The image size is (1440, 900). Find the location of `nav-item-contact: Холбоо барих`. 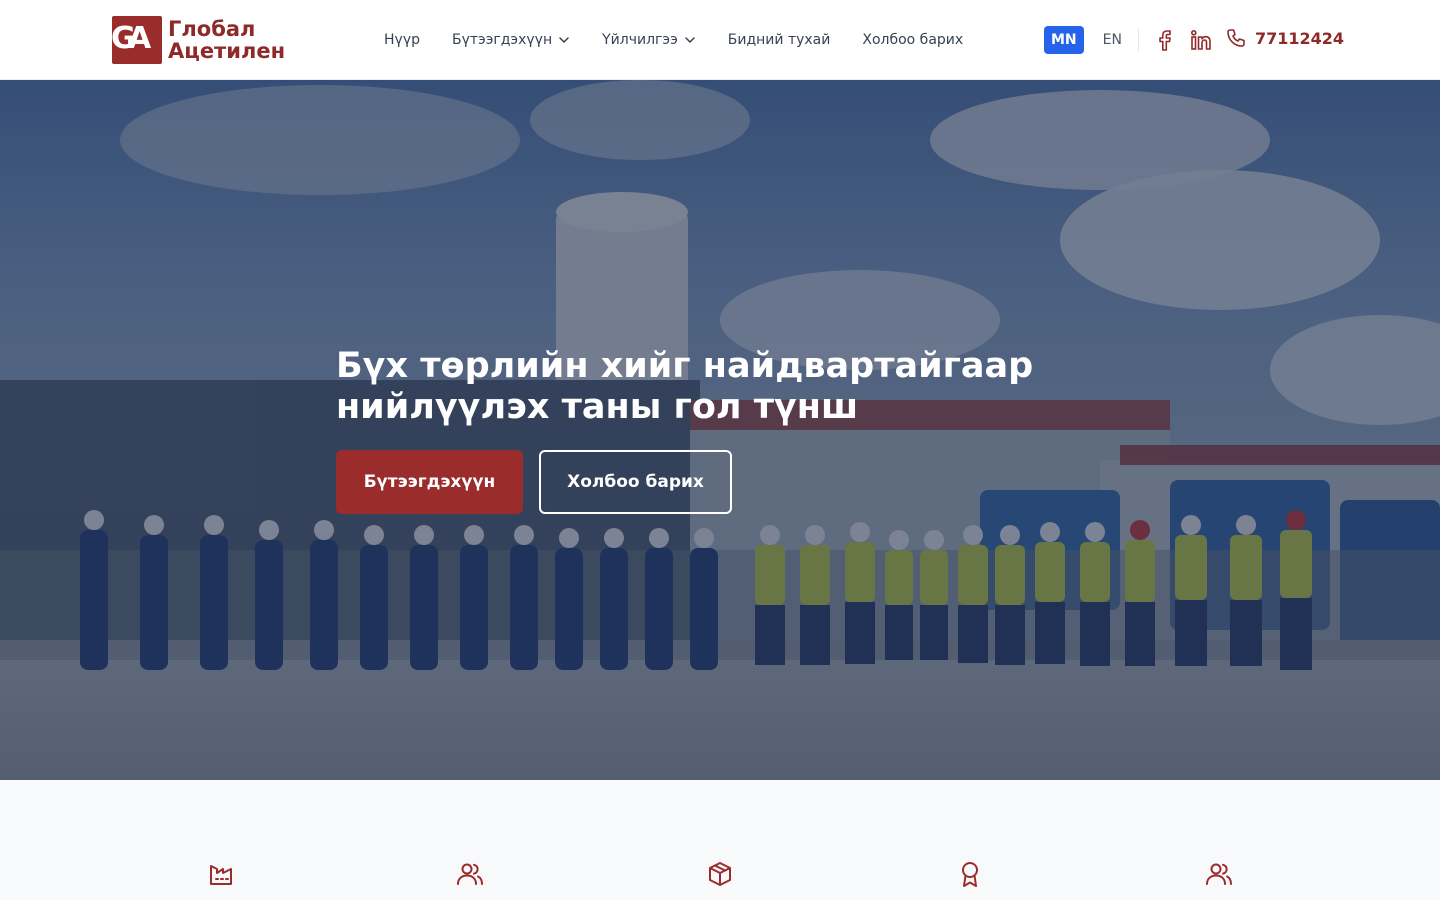

nav-item-contact: Холбоо барих is located at coordinates (912, 40).